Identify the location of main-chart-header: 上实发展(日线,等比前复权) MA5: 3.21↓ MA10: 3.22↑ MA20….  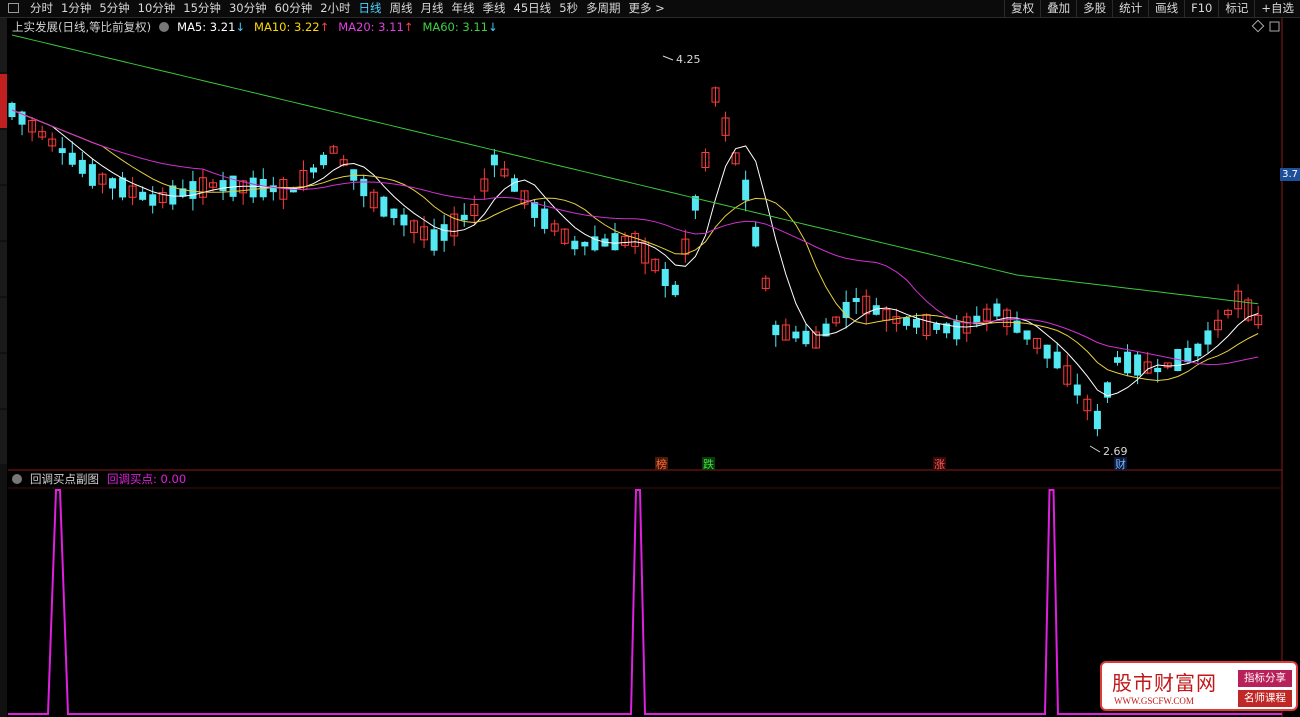
(255, 27).